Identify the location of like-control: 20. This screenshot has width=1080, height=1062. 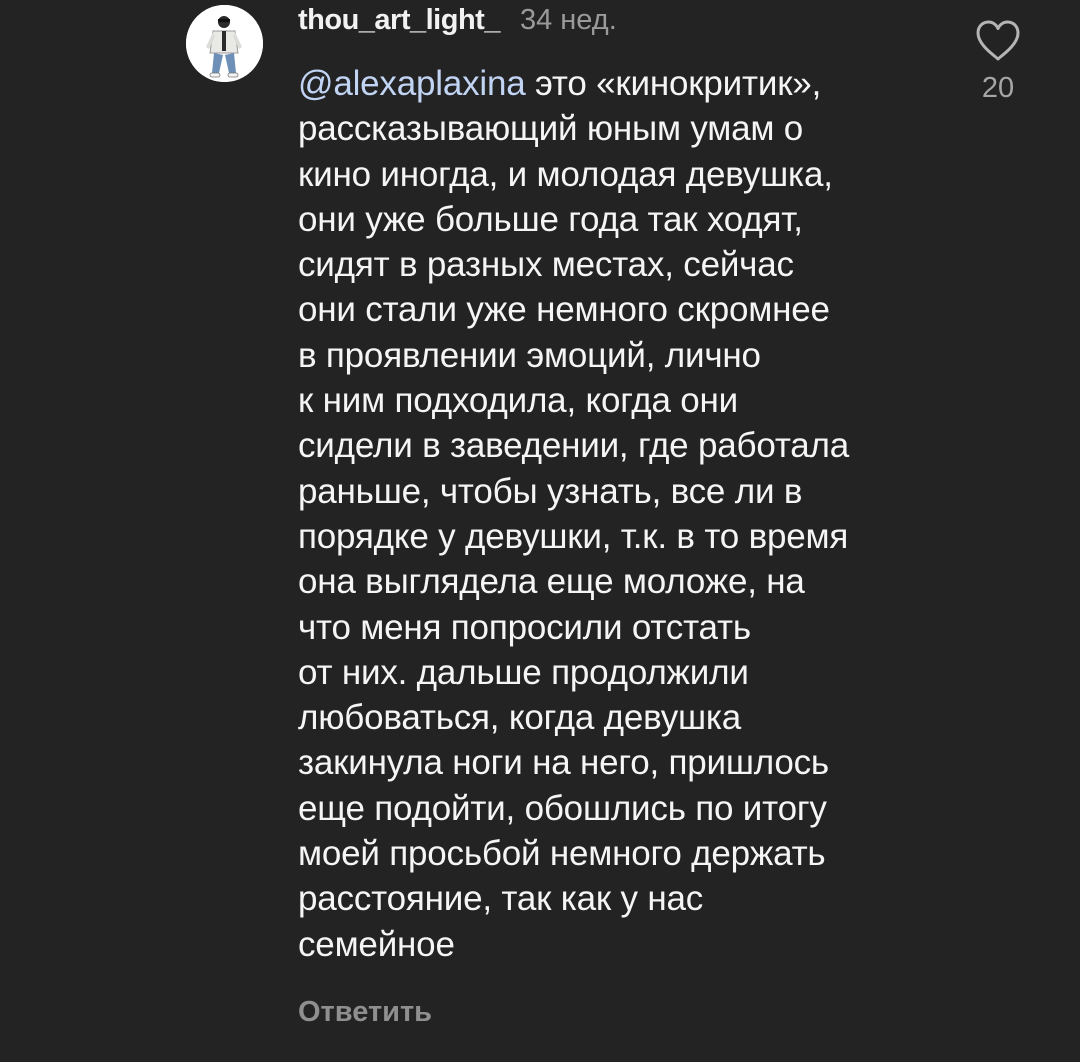
(998, 62).